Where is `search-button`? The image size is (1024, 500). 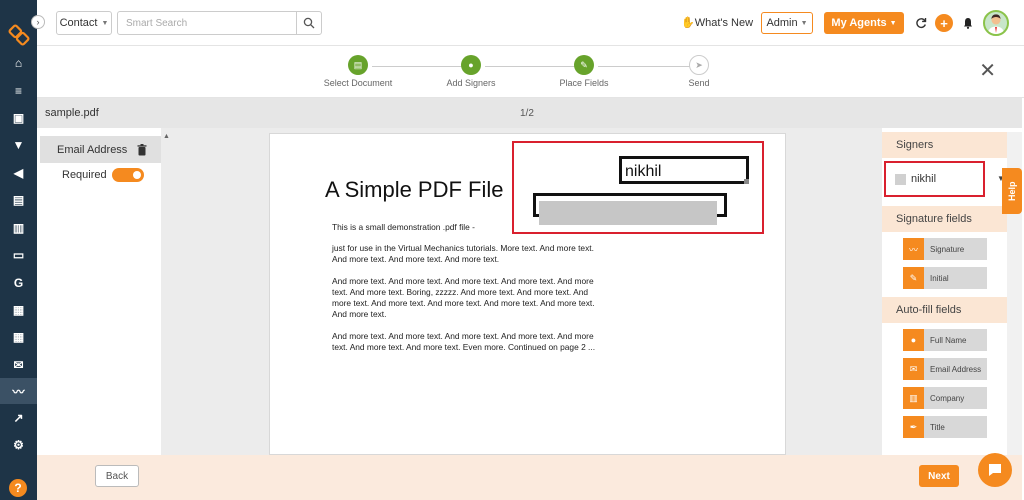
search-button is located at coordinates (309, 23).